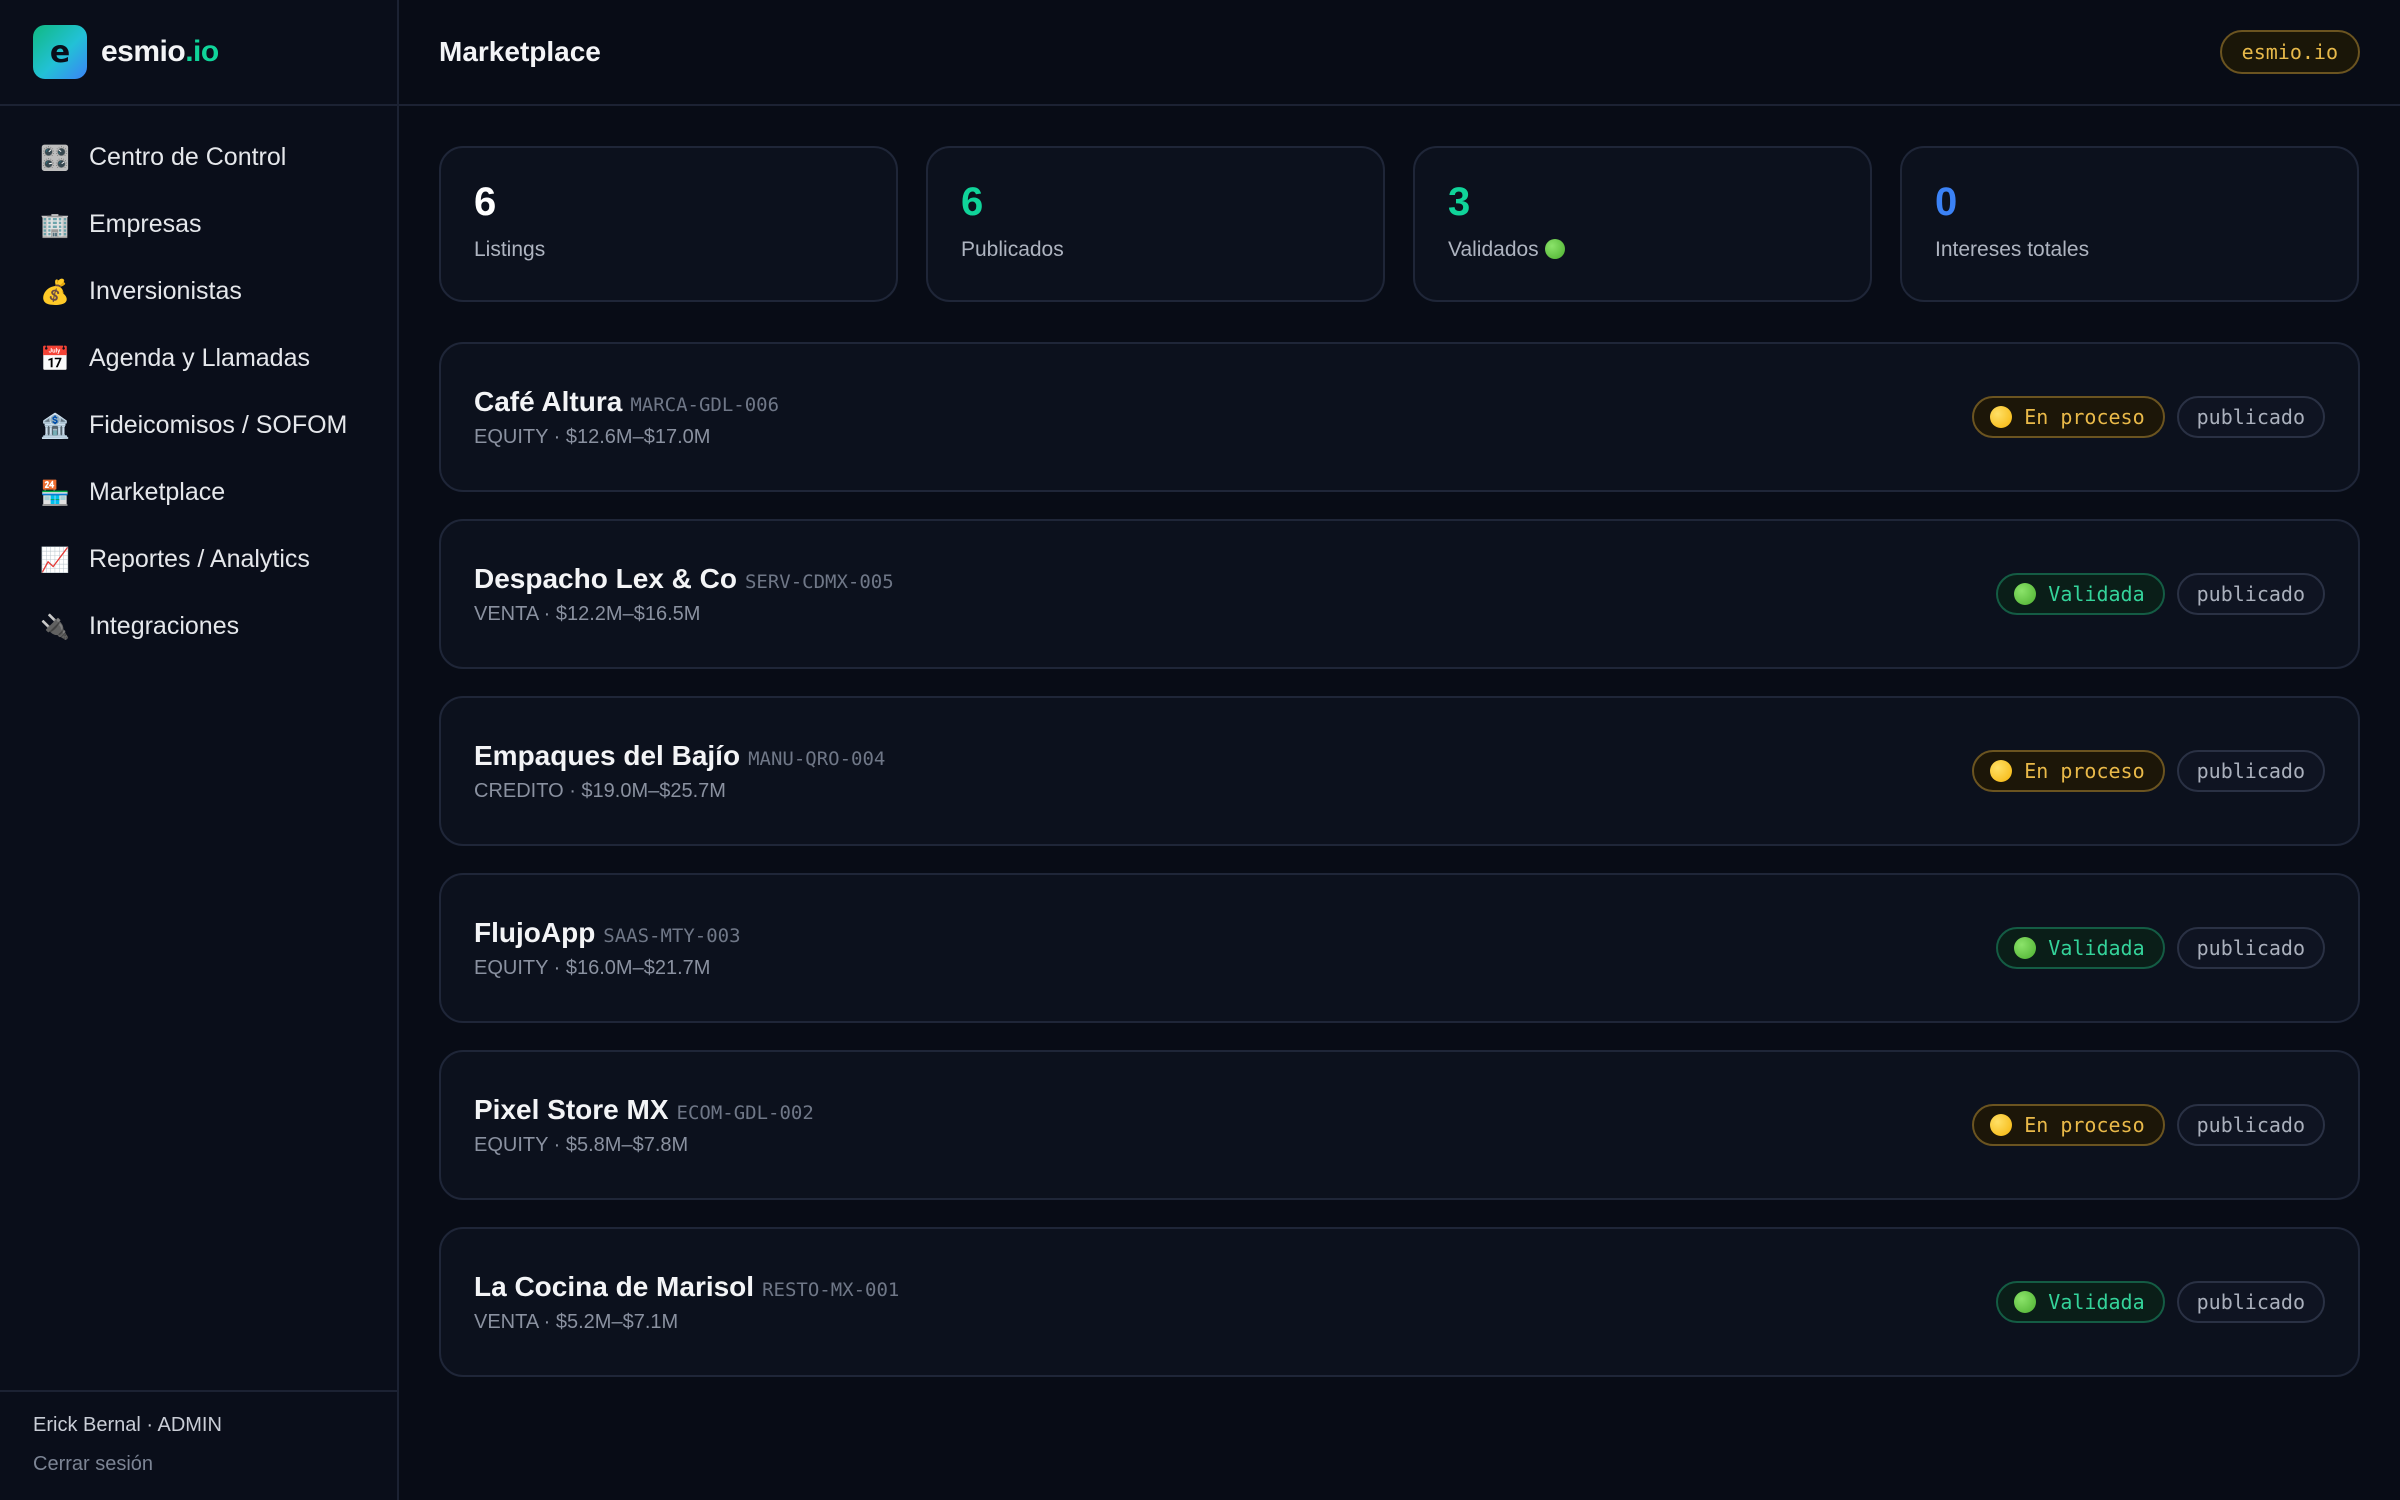 The height and width of the screenshot is (1500, 2400). Describe the element at coordinates (600, 790) in the screenshot. I see `listing-details: CREDITO · $19.0M–$25.7M` at that location.